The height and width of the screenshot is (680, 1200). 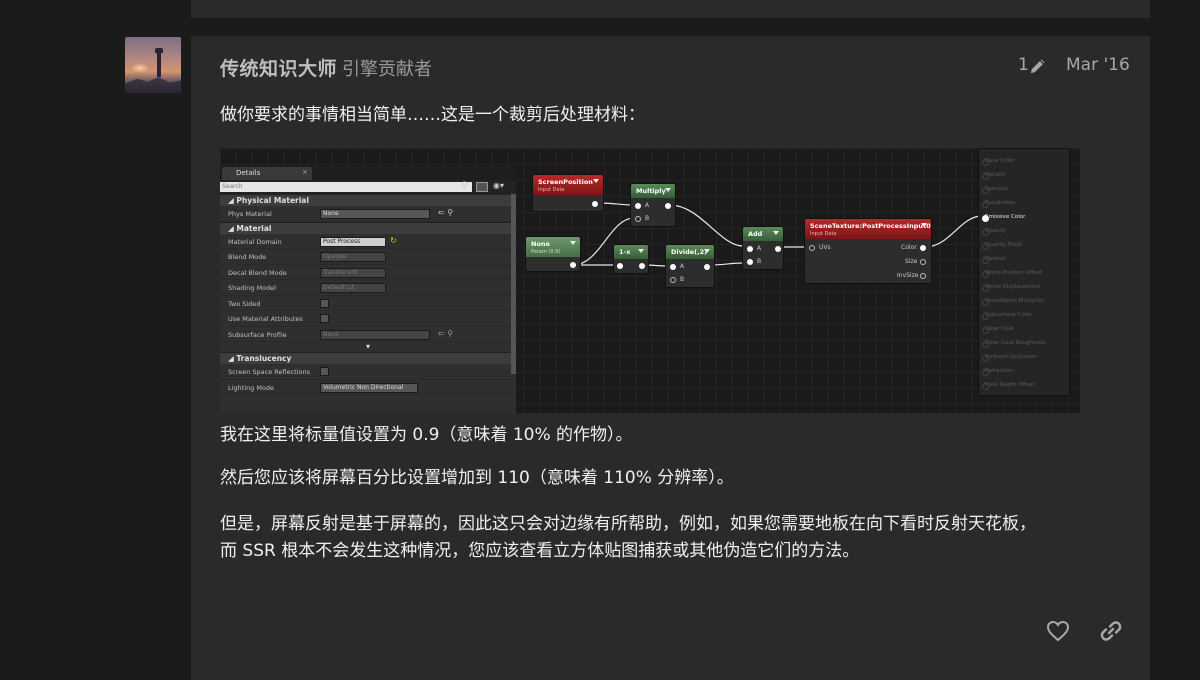 I want to click on node-header: Multiply, so click(x=653, y=191).